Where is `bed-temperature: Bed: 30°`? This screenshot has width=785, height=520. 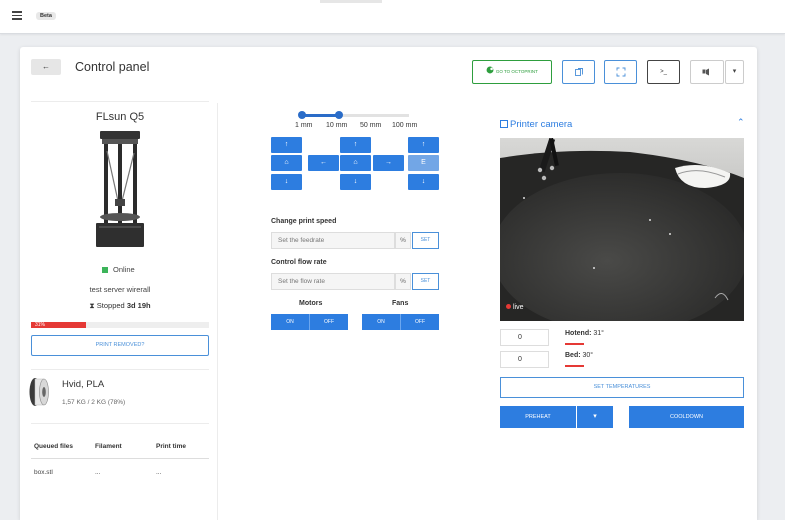 bed-temperature: Bed: 30° is located at coordinates (579, 355).